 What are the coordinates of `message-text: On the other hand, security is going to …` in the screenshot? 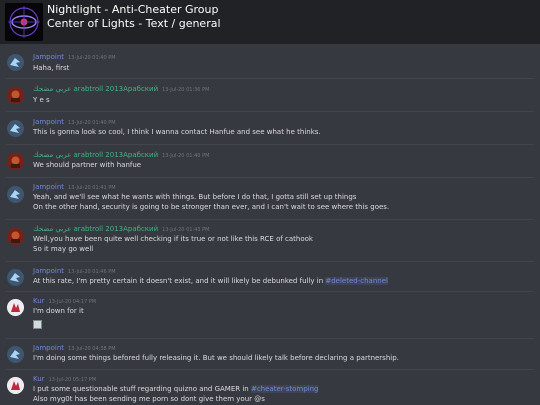 It's located at (211, 207).